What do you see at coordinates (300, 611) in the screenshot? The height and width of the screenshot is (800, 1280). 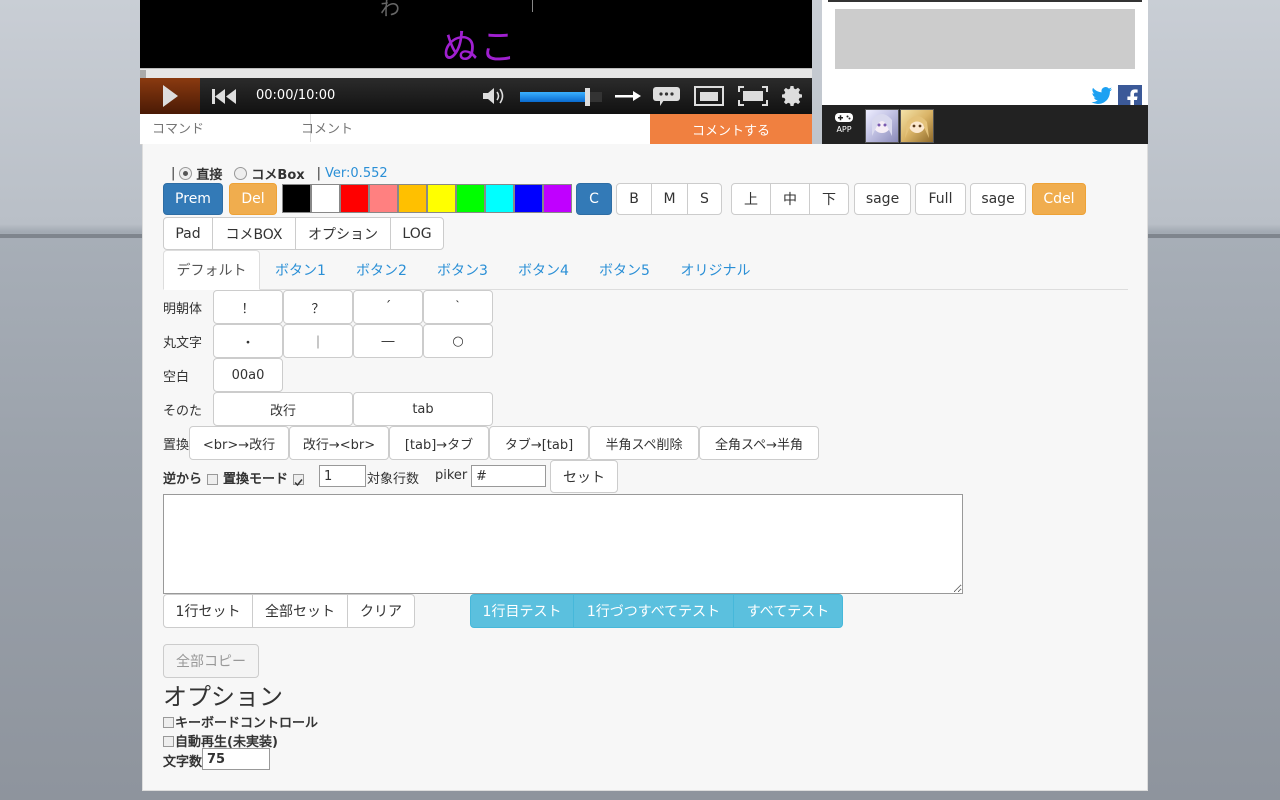 I see `set-all-button: 全部セット` at bounding box center [300, 611].